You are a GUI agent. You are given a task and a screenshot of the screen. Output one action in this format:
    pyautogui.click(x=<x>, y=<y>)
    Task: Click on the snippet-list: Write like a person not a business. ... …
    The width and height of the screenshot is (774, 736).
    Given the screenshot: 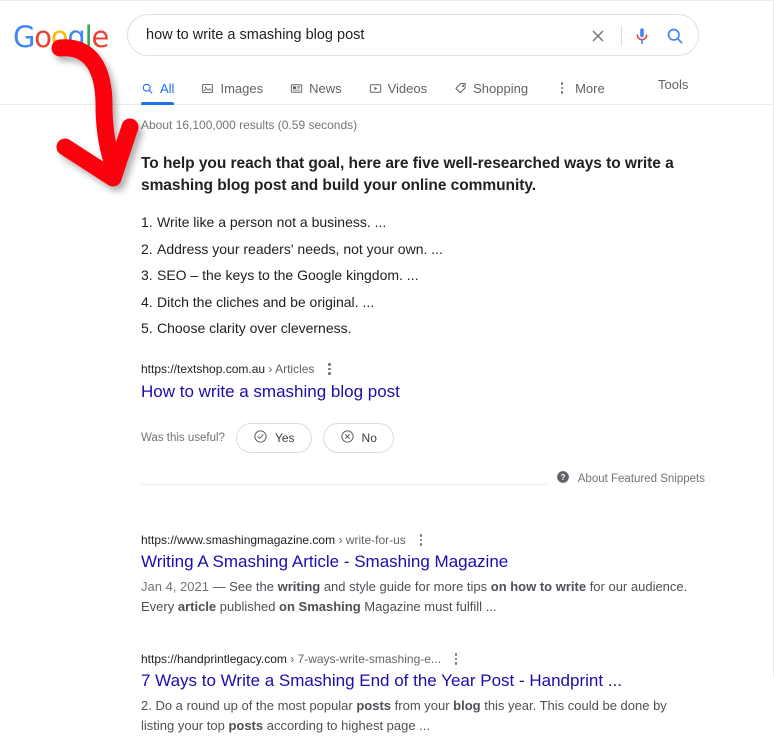 What is the action you would take?
    pyautogui.click(x=421, y=275)
    